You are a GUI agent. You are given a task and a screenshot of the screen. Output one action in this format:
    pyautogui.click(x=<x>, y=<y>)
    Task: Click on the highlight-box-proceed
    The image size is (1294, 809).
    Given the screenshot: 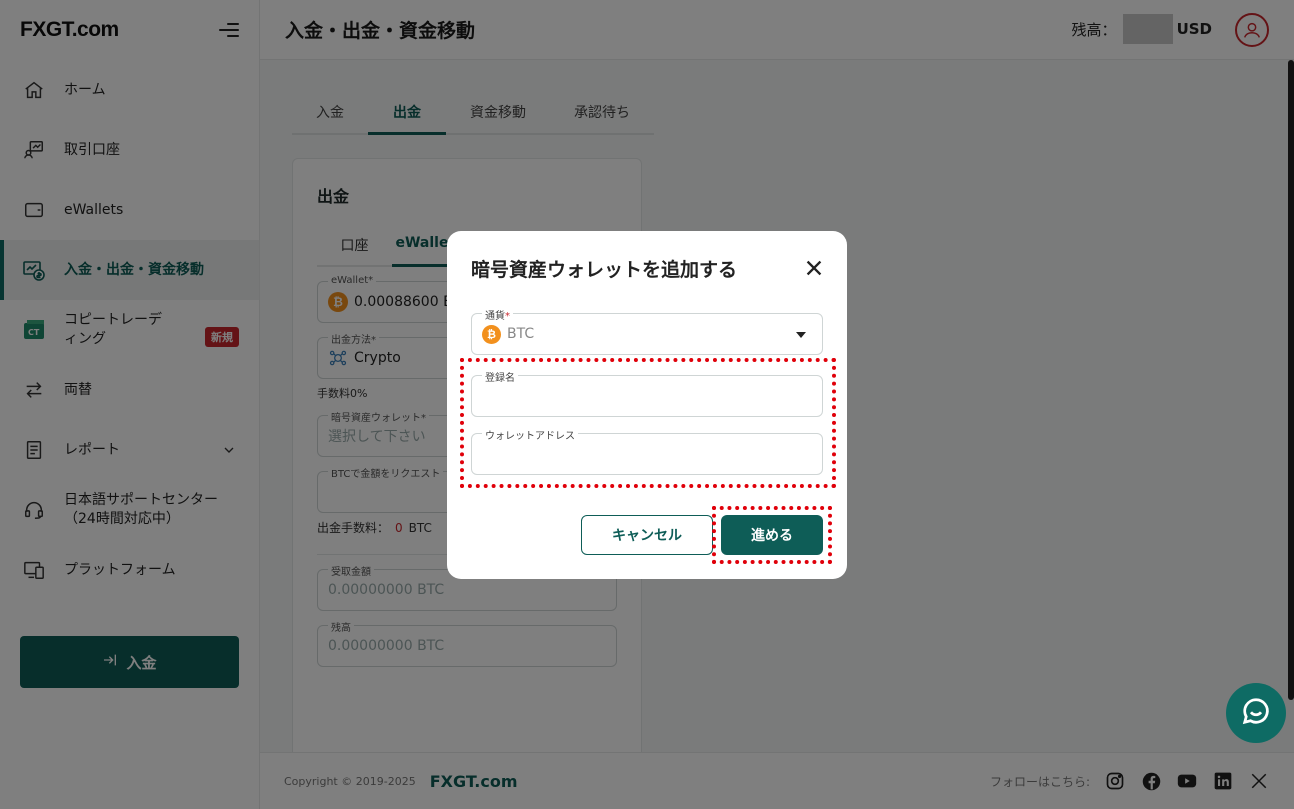 What is the action you would take?
    pyautogui.click(x=772, y=535)
    